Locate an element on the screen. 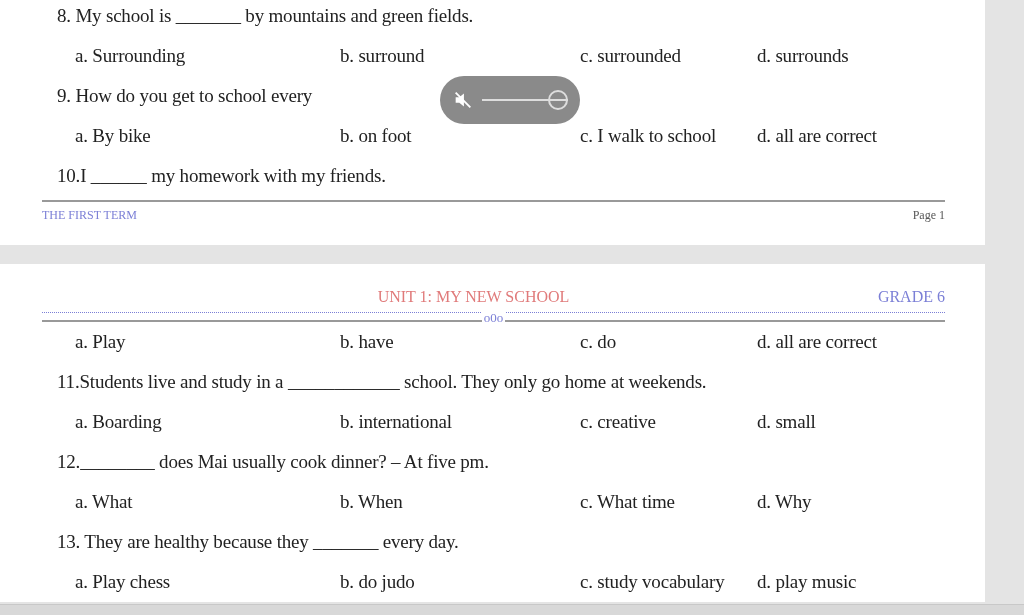 The height and width of the screenshot is (615, 1024). question-text: 9. How do you get to school every is located at coordinates (184, 96).